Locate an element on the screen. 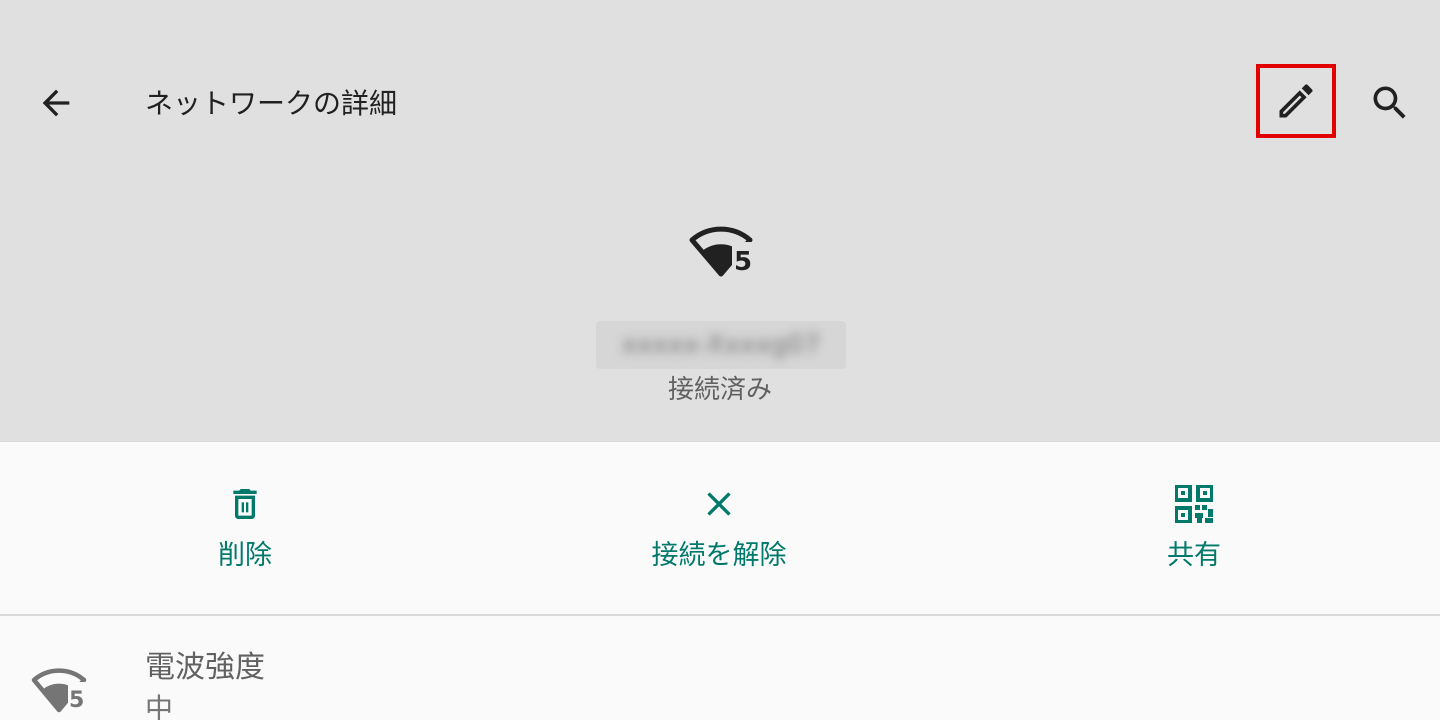  search-button is located at coordinates (1390, 103).